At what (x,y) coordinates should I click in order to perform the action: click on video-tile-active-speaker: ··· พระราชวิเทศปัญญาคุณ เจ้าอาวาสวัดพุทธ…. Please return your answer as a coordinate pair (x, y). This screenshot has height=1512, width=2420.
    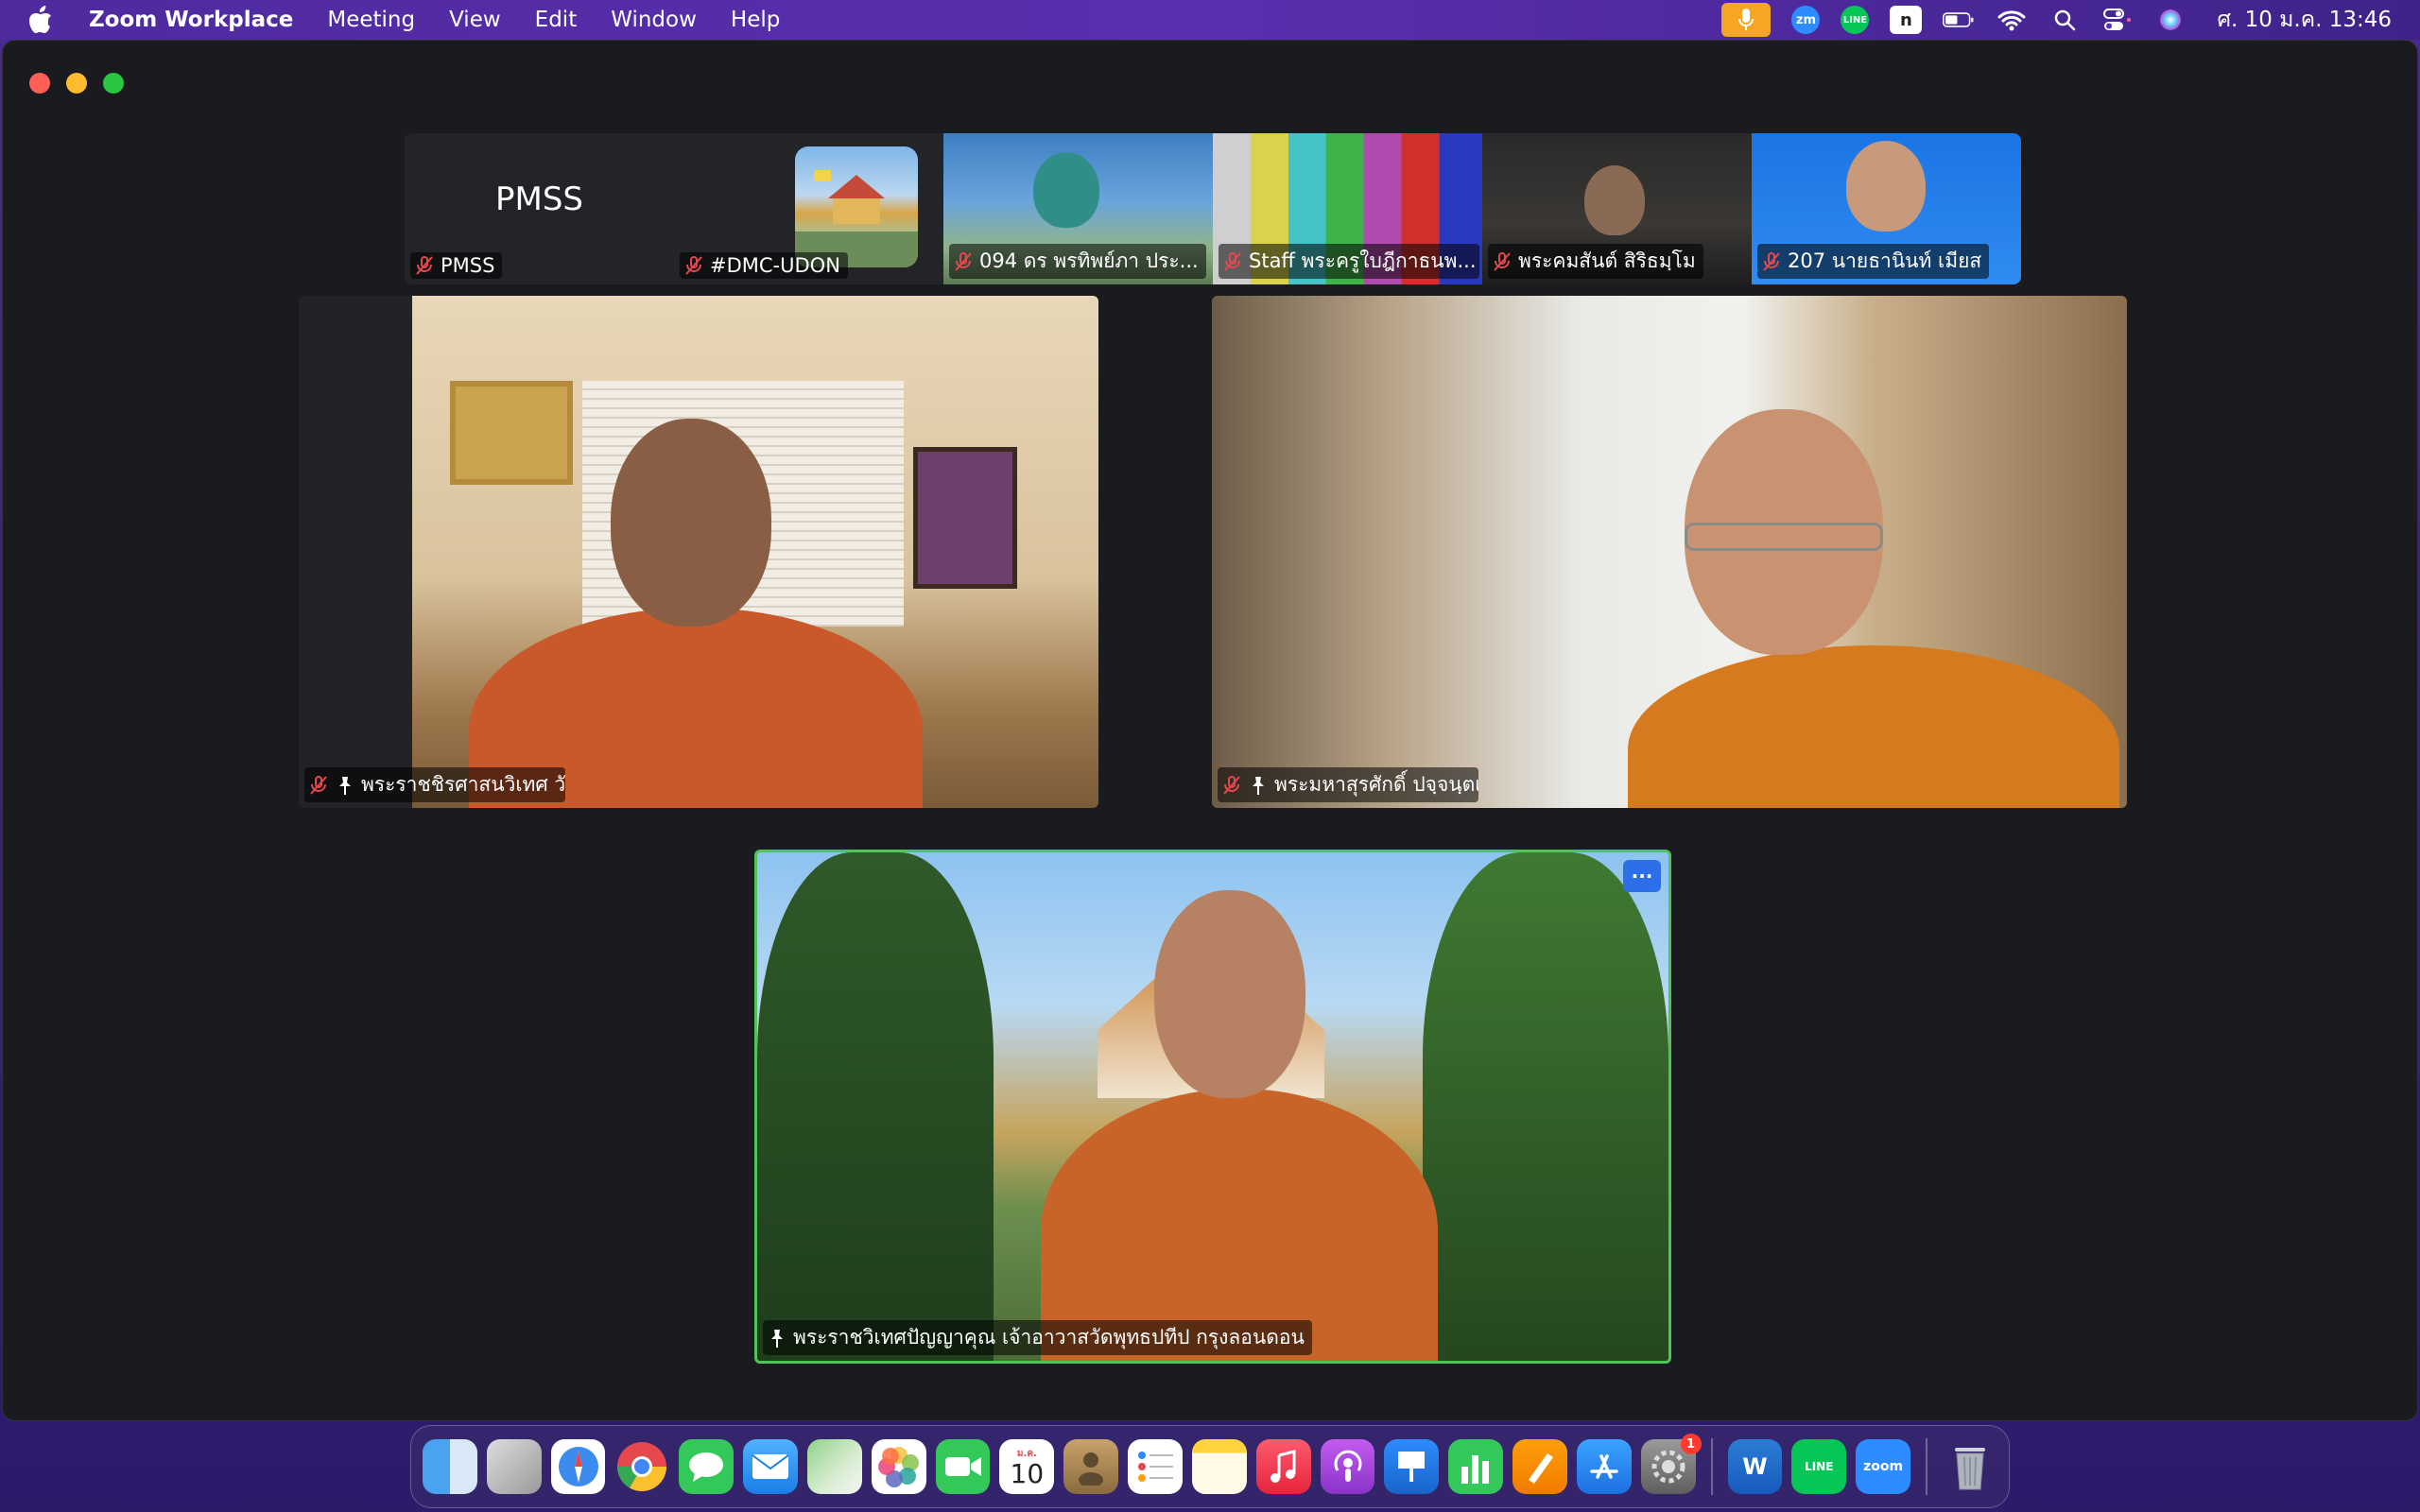
    Looking at the image, I should click on (1212, 1107).